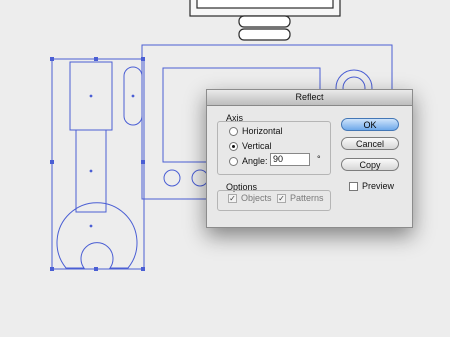 This screenshot has height=337, width=450. What do you see at coordinates (232, 198) in the screenshot?
I see `objects-check-icon: ✓` at bounding box center [232, 198].